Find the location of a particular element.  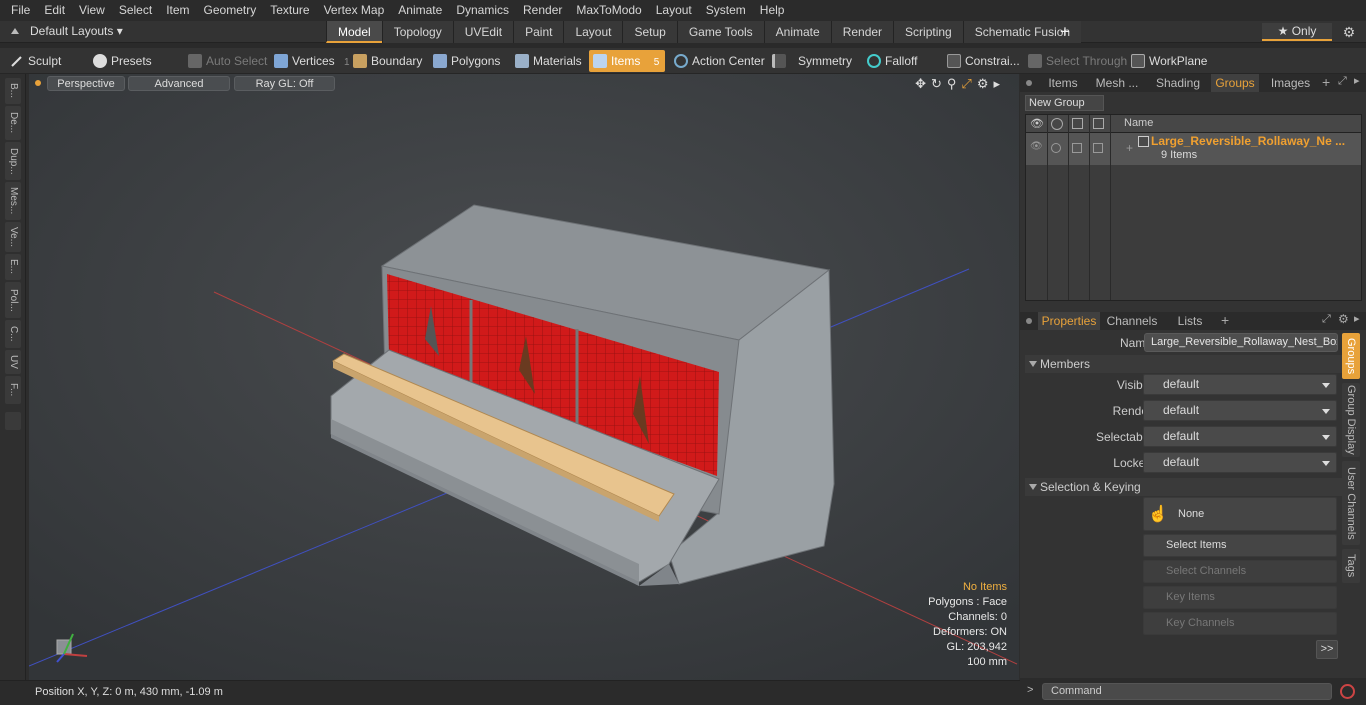

select-items-button: Select Items is located at coordinates (1240, 545).